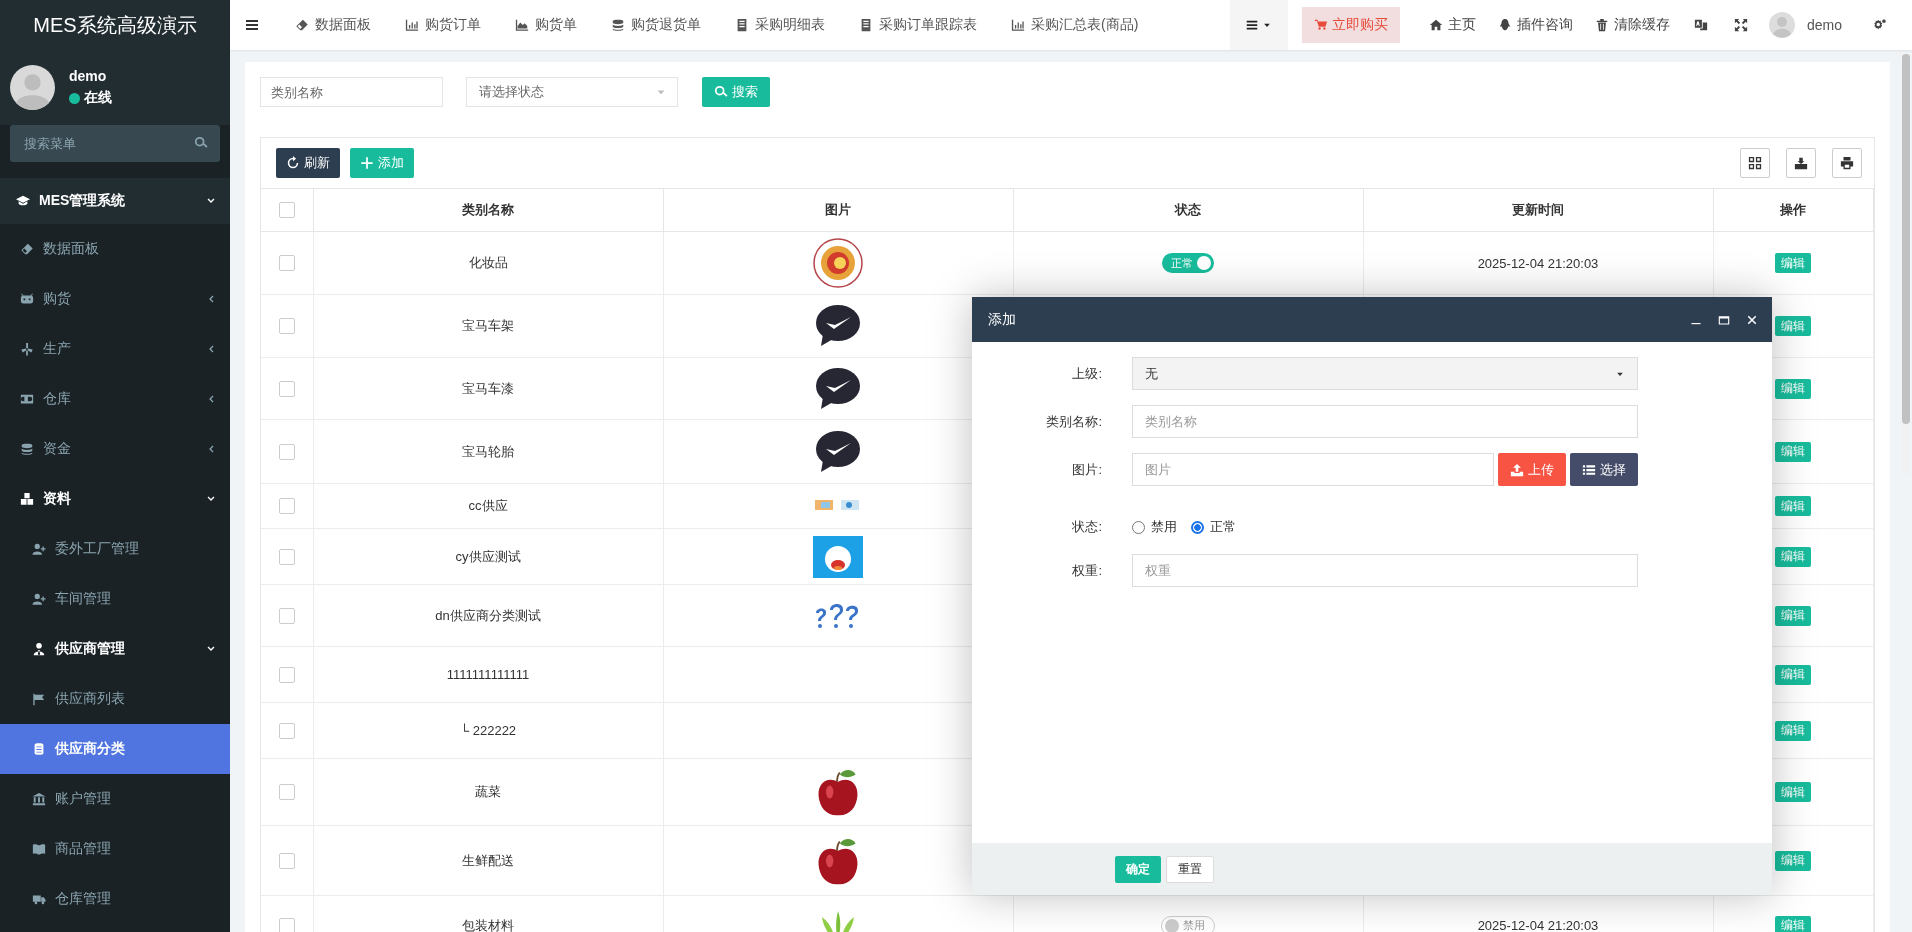 The width and height of the screenshot is (1912, 932). I want to click on area-chart-icon, so click(522, 25).